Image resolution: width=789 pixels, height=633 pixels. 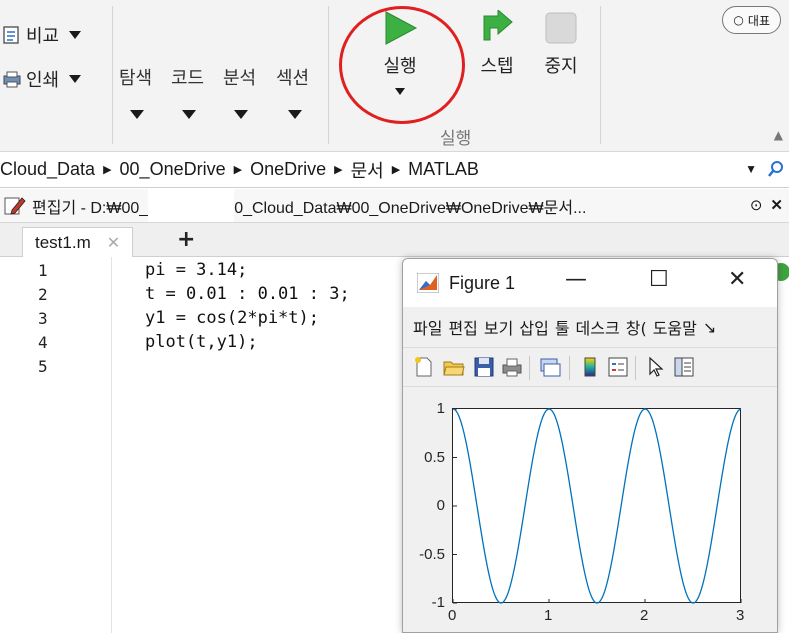 What do you see at coordinates (440, 408) in the screenshot?
I see `y-tick-label: 1` at bounding box center [440, 408].